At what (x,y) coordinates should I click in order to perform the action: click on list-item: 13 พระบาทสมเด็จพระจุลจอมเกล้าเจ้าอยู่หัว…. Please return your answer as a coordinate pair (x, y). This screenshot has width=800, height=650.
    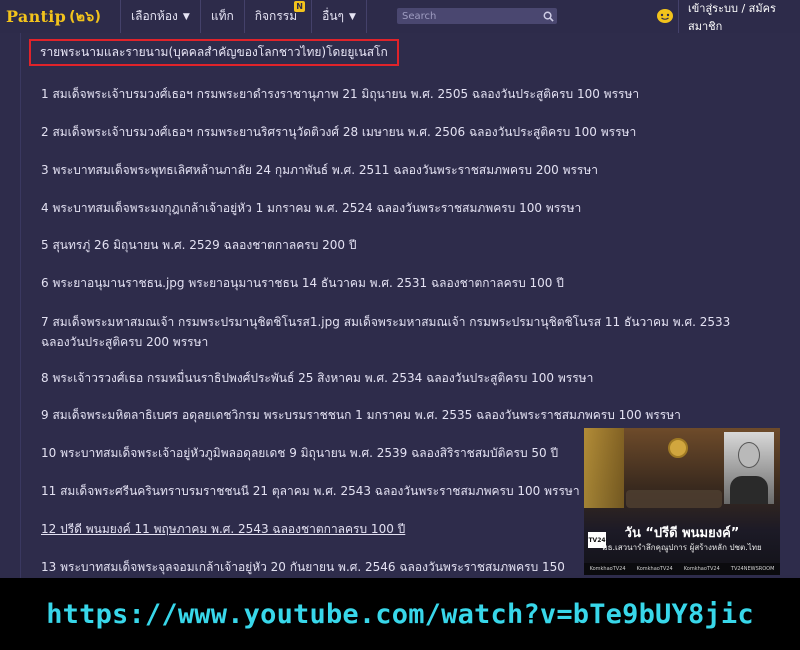
    Looking at the image, I should click on (303, 567).